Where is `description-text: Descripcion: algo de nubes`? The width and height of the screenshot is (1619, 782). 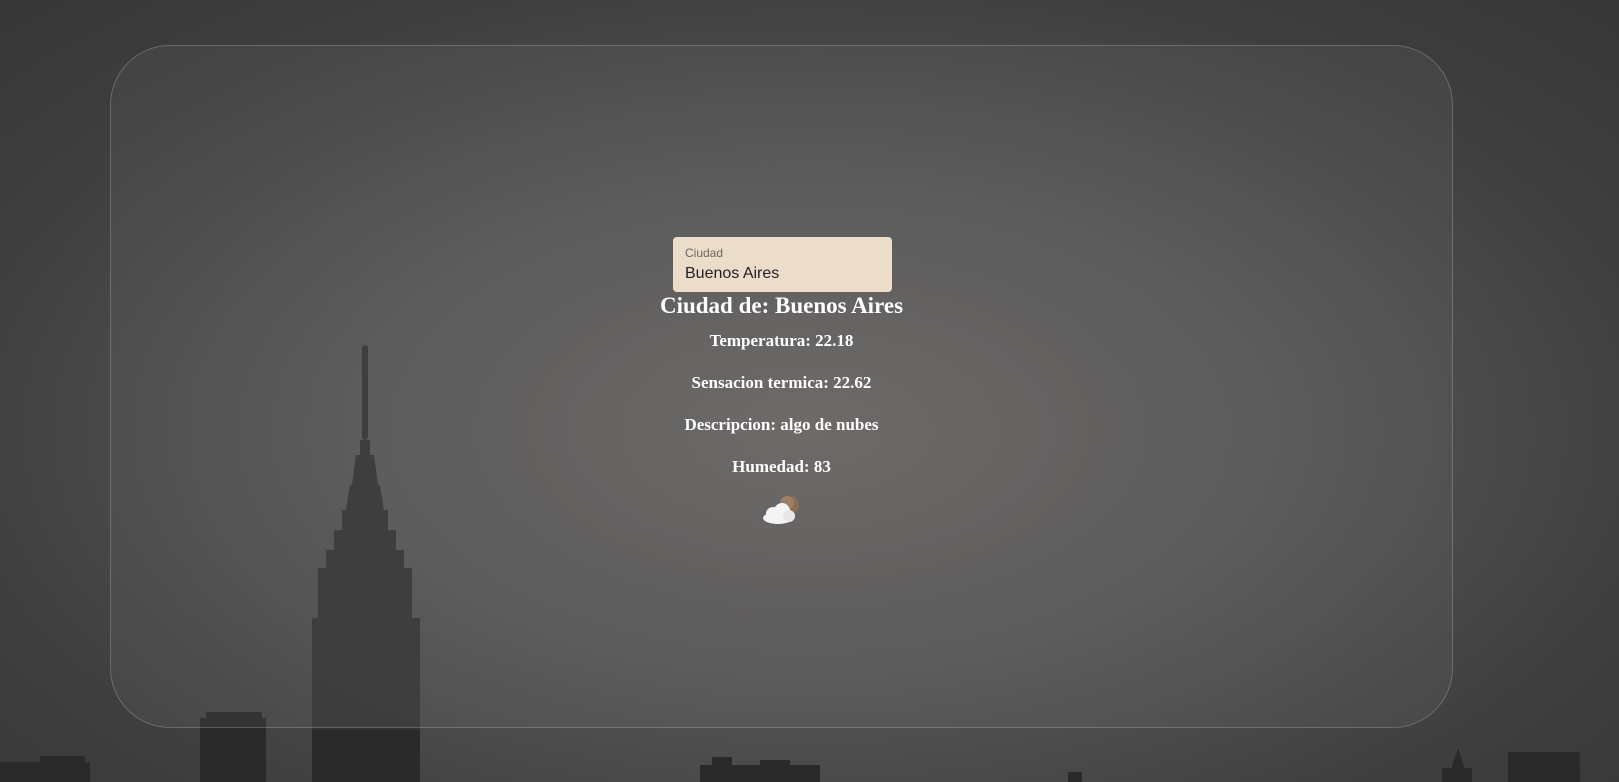
description-text: Descripcion: algo de nubes is located at coordinates (781, 424).